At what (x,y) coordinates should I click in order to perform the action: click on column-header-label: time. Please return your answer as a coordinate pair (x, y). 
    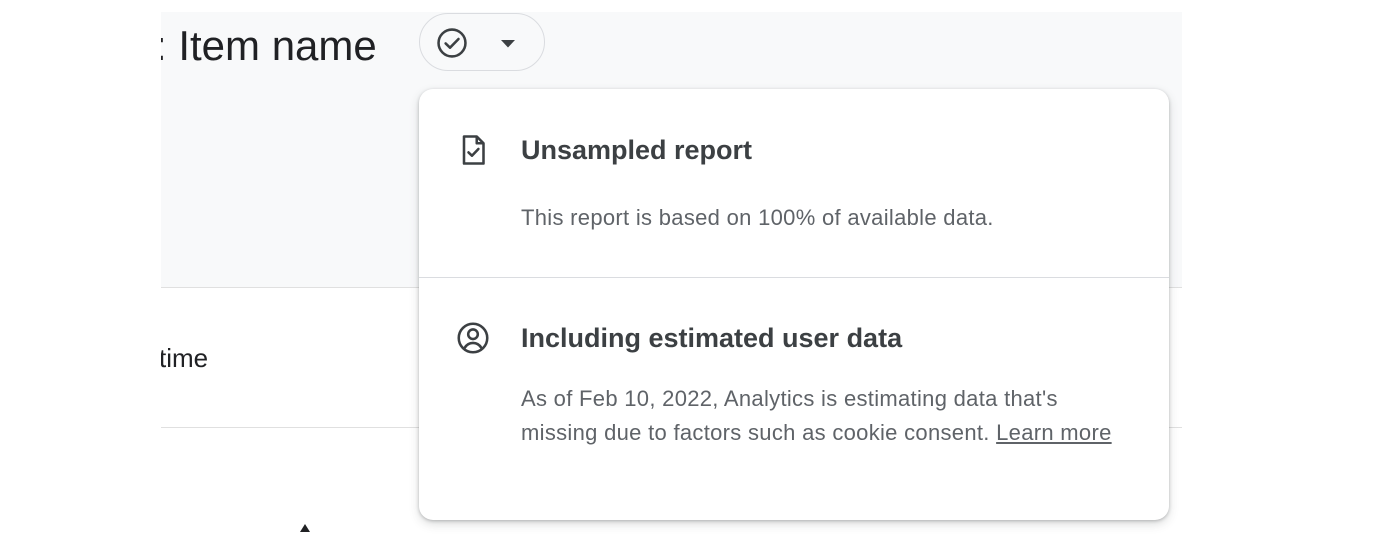
    Looking at the image, I should click on (184, 358).